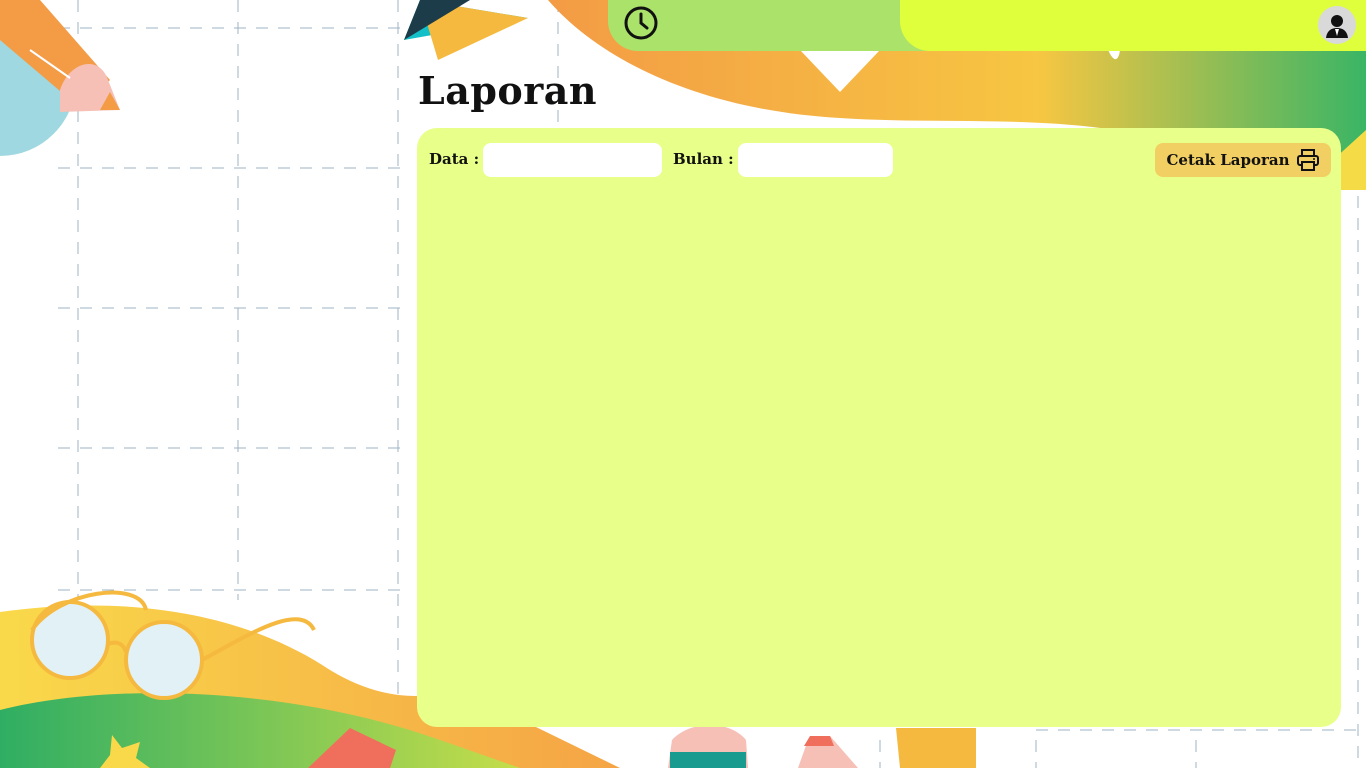  I want to click on print-report-label: Cetak Laporan, so click(1228, 160).